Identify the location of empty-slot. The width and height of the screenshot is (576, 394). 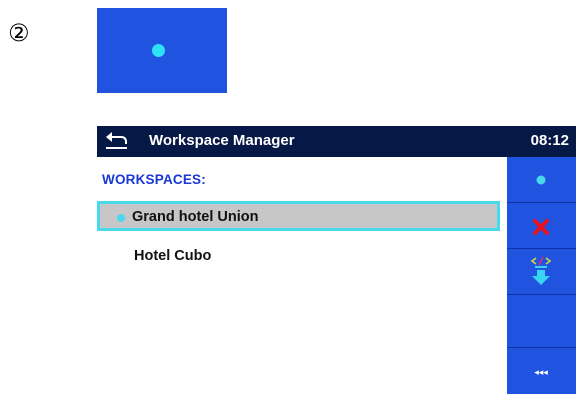
(541, 317).